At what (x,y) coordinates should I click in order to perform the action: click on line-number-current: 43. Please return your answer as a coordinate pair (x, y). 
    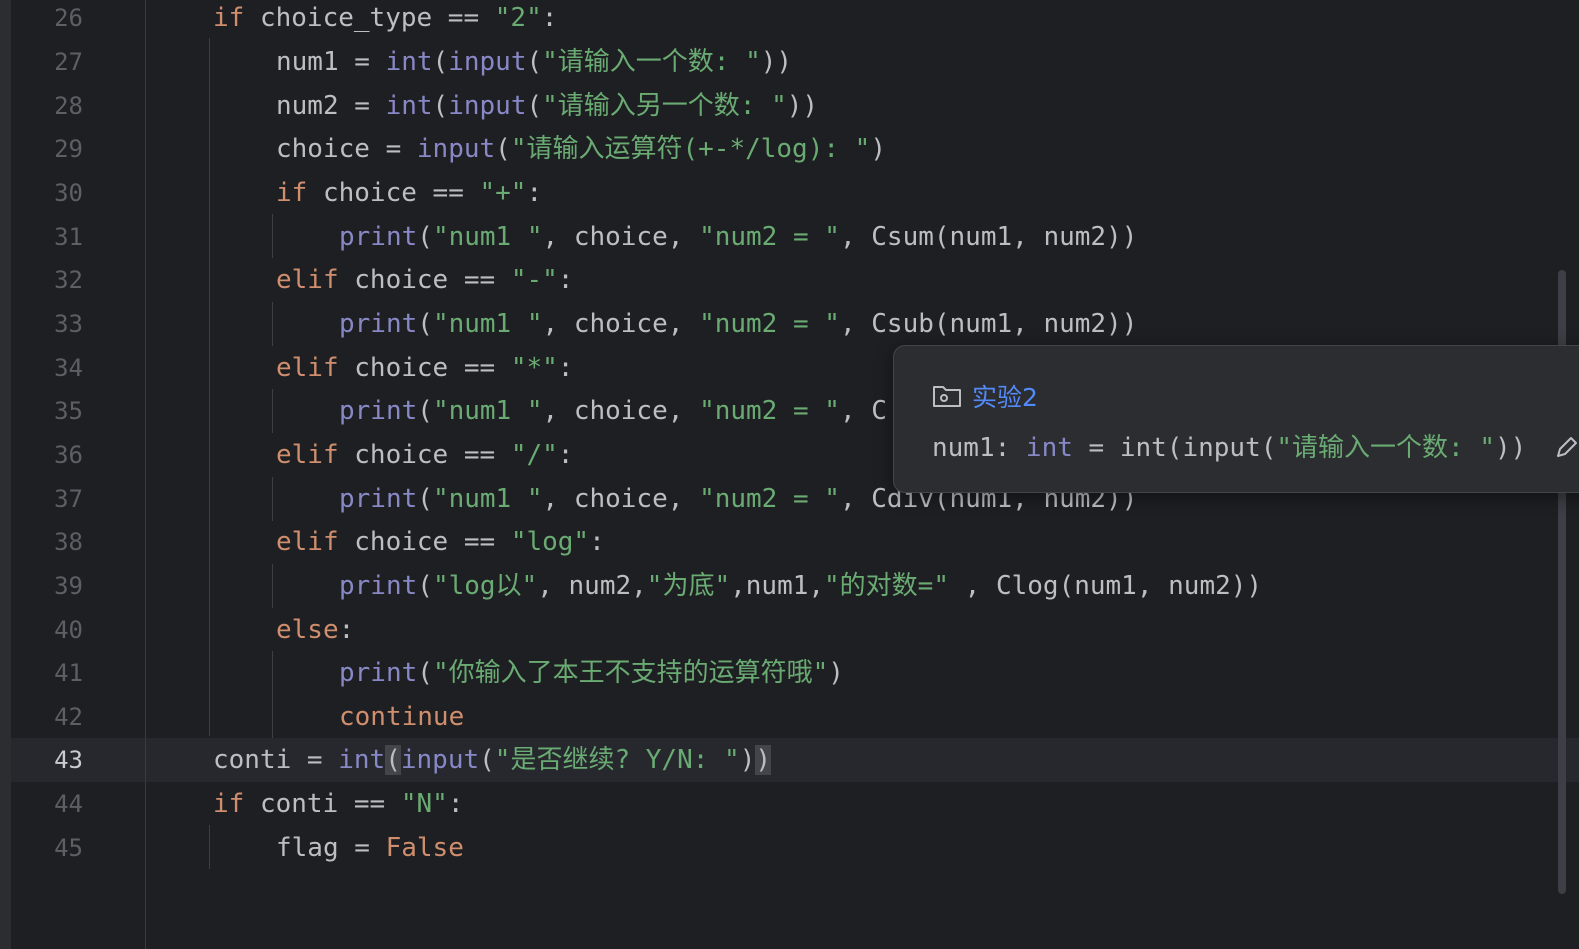
    Looking at the image, I should click on (68, 760).